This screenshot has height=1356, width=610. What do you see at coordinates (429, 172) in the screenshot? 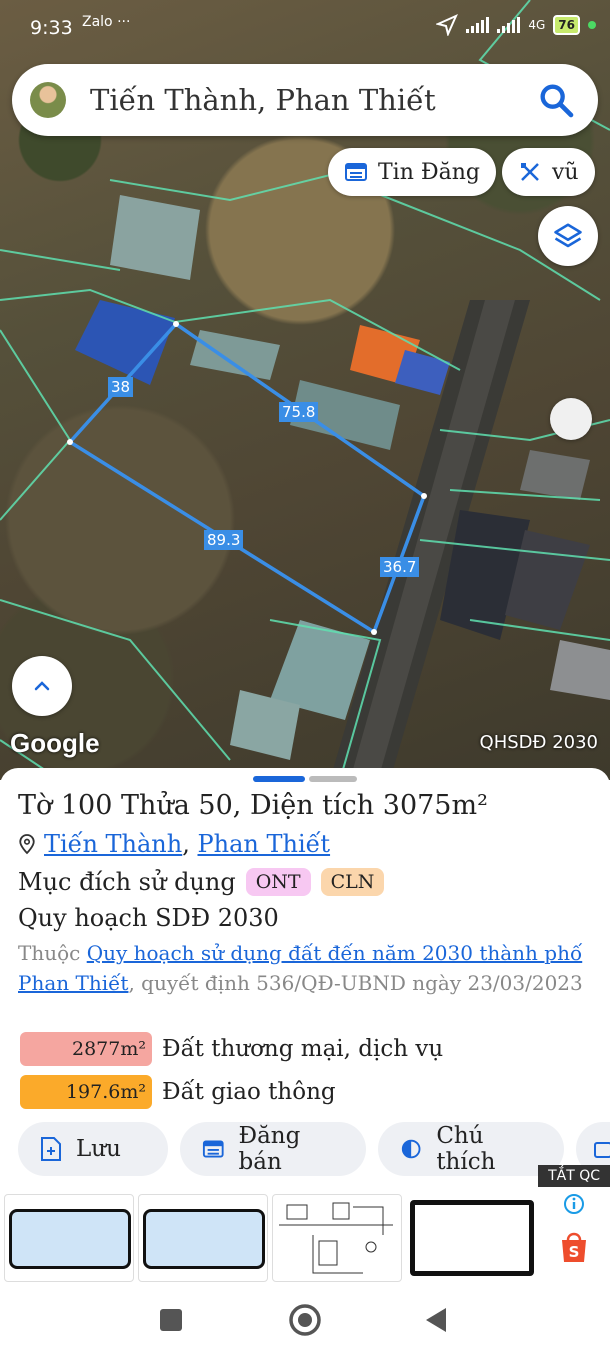
I see `listings-chip-label: Tin Đăng` at bounding box center [429, 172].